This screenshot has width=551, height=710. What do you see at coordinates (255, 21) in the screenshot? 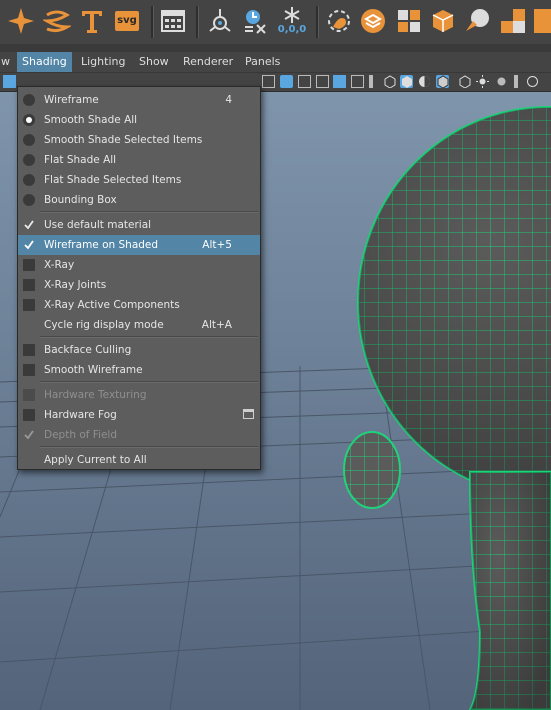
I see `clock-x-icon` at bounding box center [255, 21].